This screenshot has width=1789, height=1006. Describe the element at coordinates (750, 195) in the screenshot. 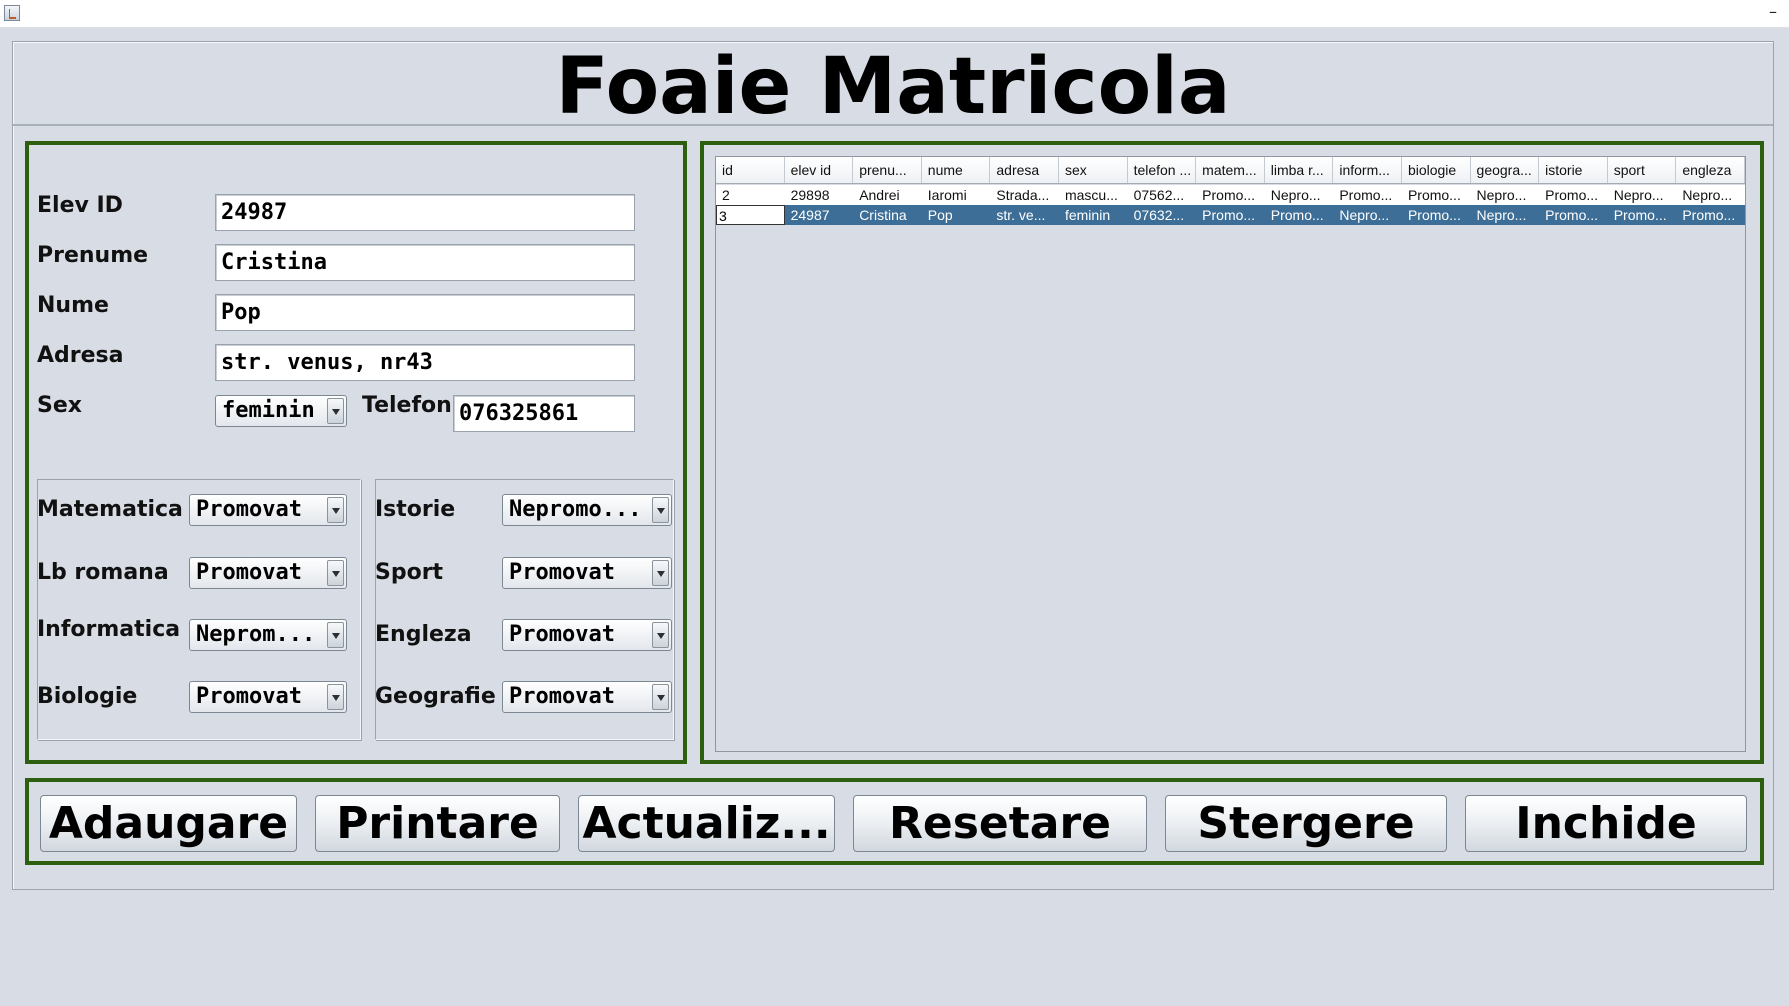

I see `table-cell: 2` at that location.